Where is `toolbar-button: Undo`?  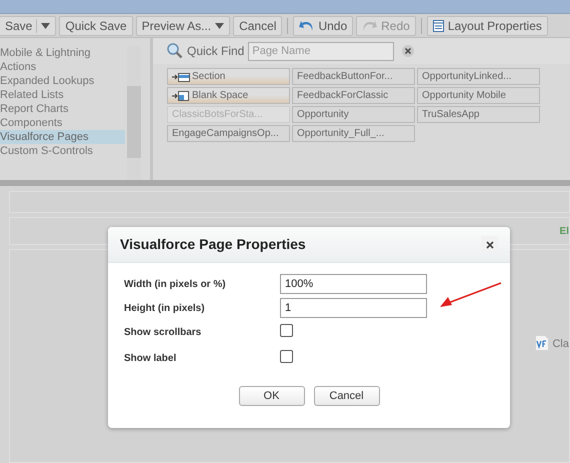
toolbar-button: Undo is located at coordinates (323, 26).